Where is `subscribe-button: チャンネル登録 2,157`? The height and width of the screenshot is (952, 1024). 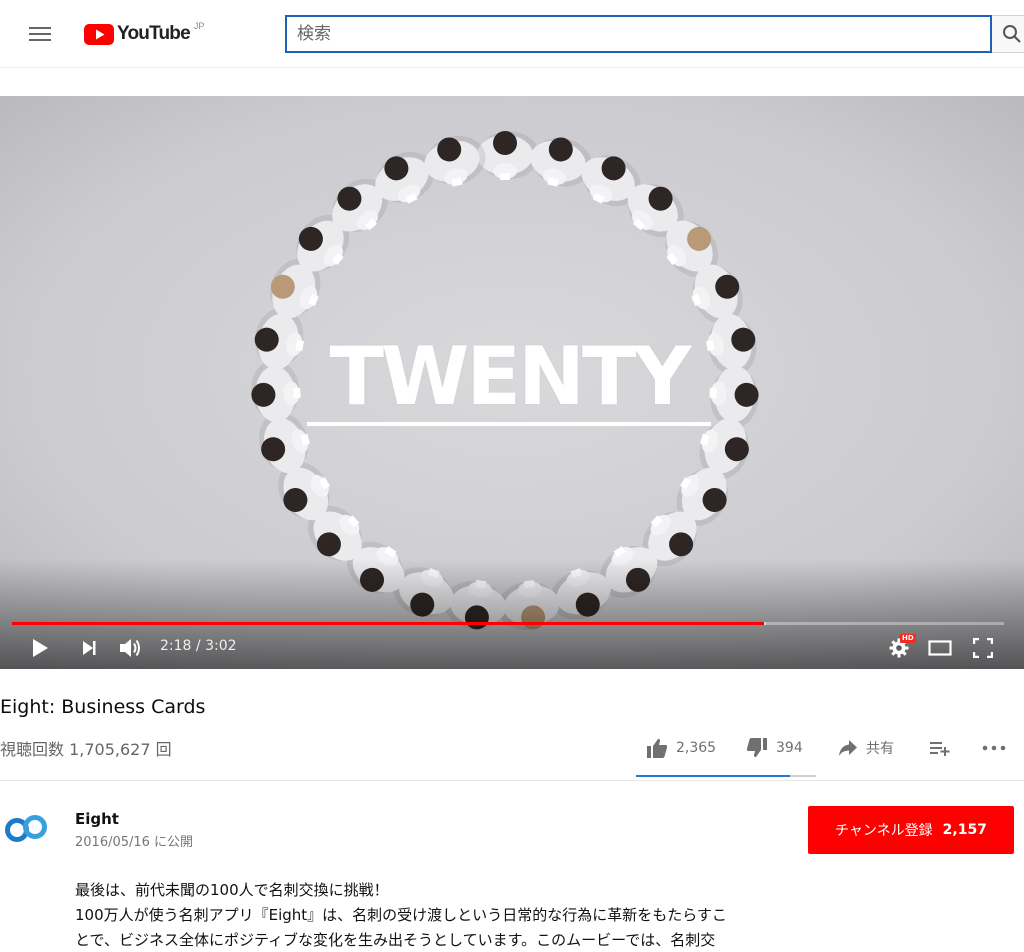 subscribe-button: チャンネル登録 2,157 is located at coordinates (911, 830).